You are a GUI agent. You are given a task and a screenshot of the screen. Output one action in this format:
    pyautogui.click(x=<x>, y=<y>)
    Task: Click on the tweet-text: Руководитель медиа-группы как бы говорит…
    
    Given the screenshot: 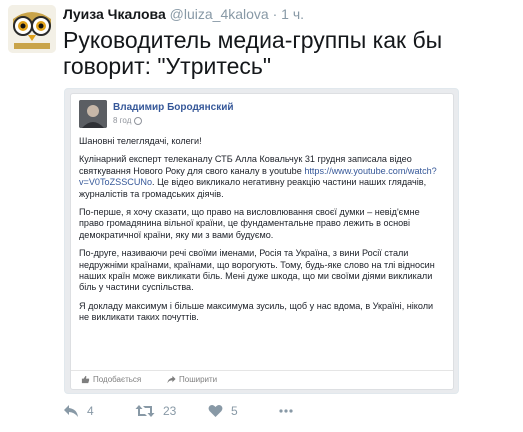 What is the action you would take?
    pyautogui.click(x=253, y=53)
    